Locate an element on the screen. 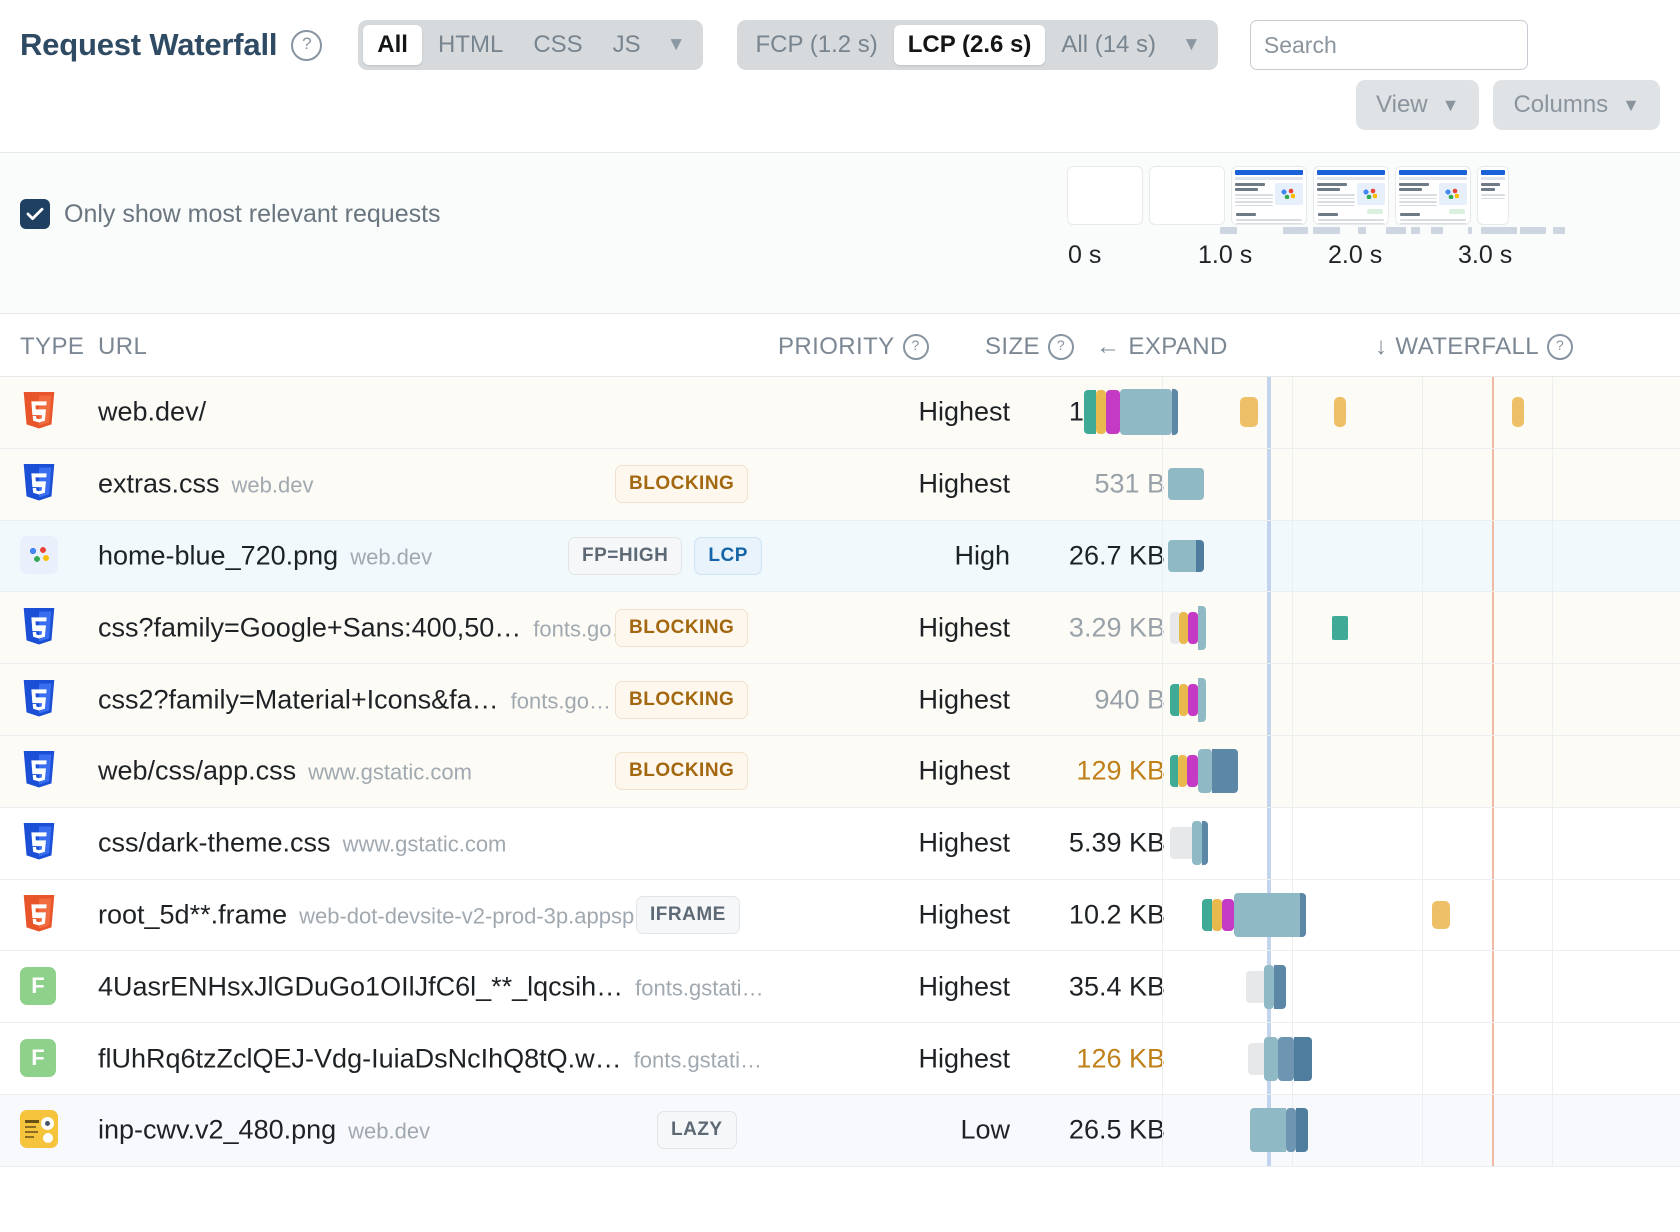 The height and width of the screenshot is (1232, 1680). filmstrip is located at coordinates (1288, 195).